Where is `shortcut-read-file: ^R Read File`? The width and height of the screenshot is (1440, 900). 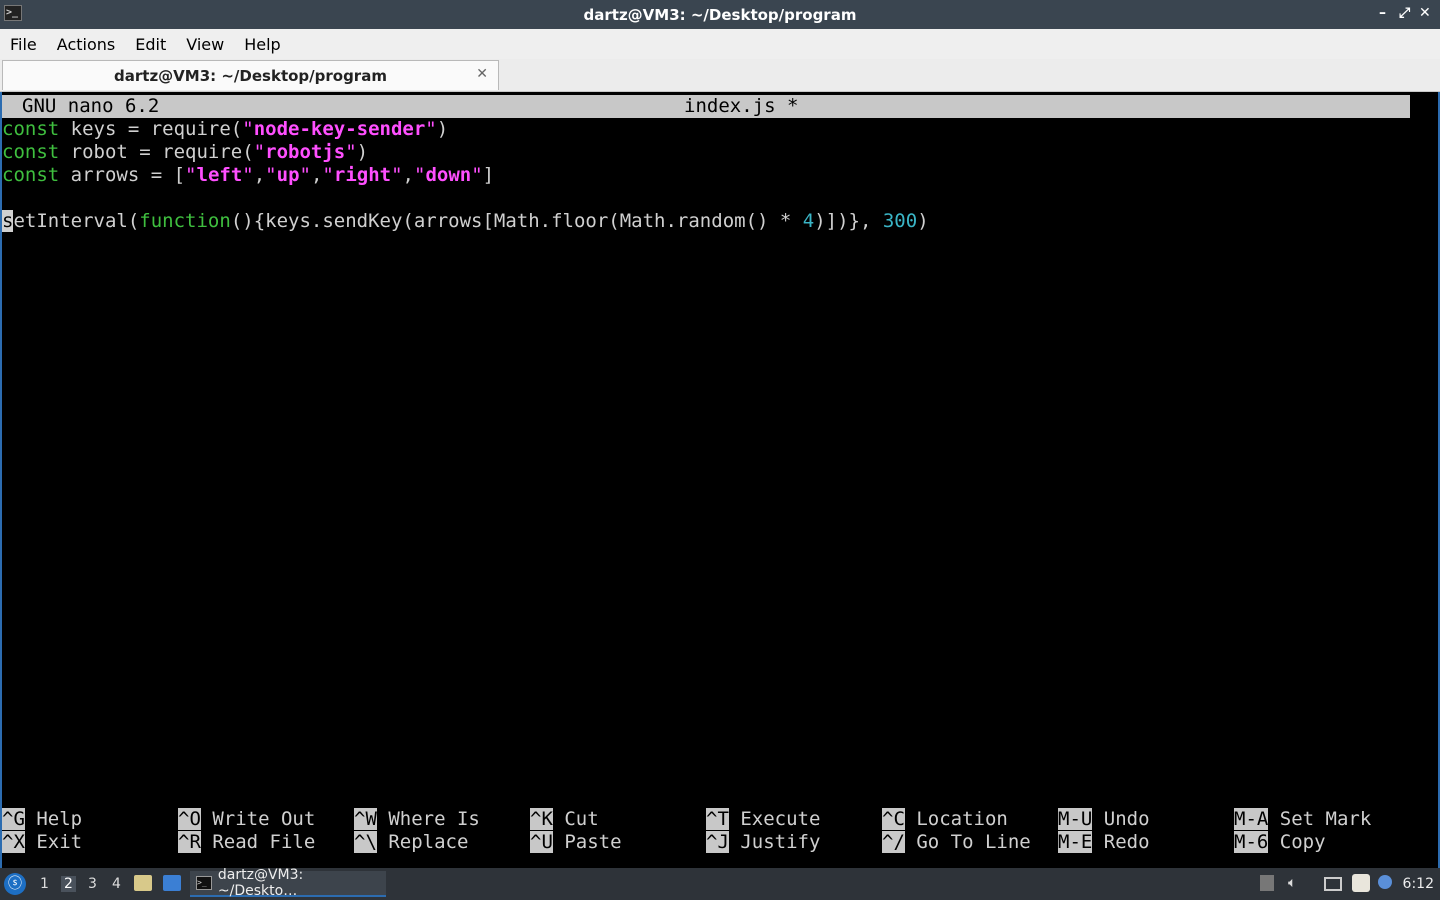 shortcut-read-file: ^R Read File is located at coordinates (247, 842).